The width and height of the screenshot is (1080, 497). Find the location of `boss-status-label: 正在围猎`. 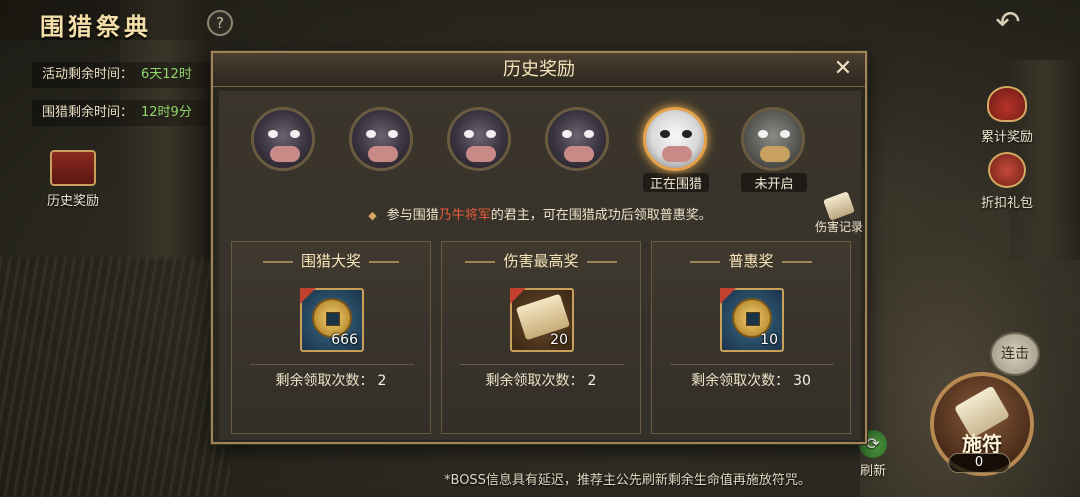

boss-status-label: 正在围猎 is located at coordinates (676, 182).